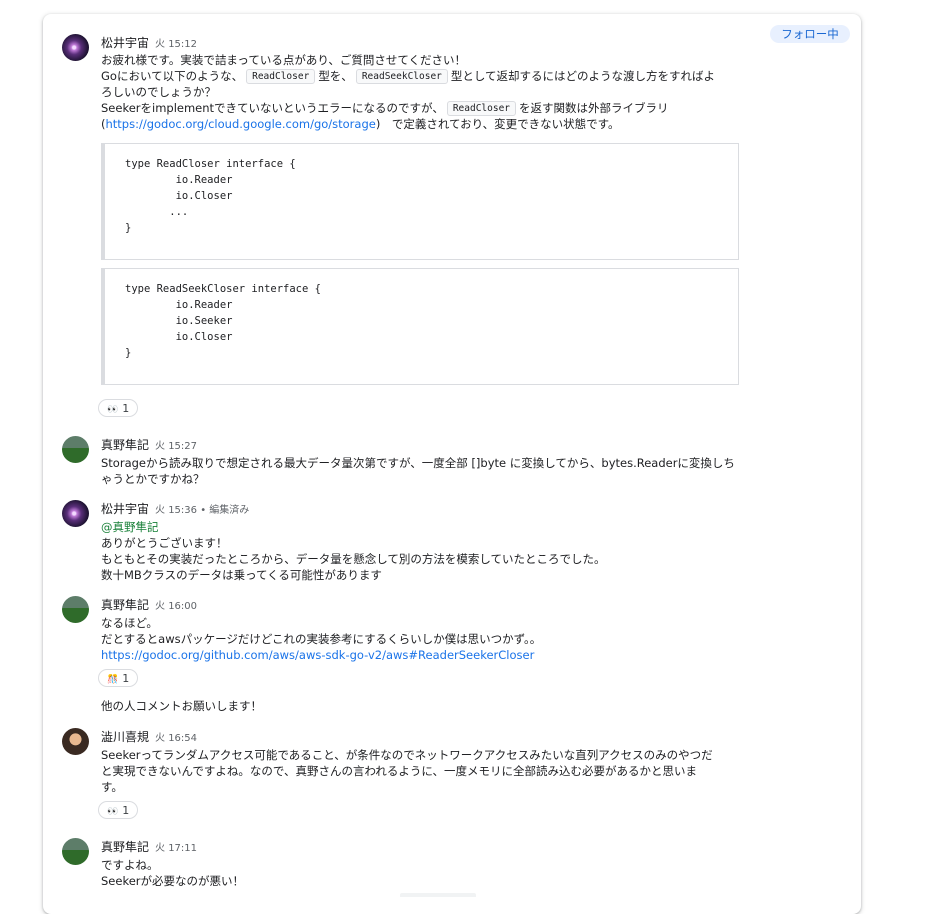 This screenshot has width=925, height=914. Describe the element at coordinates (241, 575) in the screenshot. I see `message-text: 数十MBクラスのデータは乗ってくる可能性があります` at that location.